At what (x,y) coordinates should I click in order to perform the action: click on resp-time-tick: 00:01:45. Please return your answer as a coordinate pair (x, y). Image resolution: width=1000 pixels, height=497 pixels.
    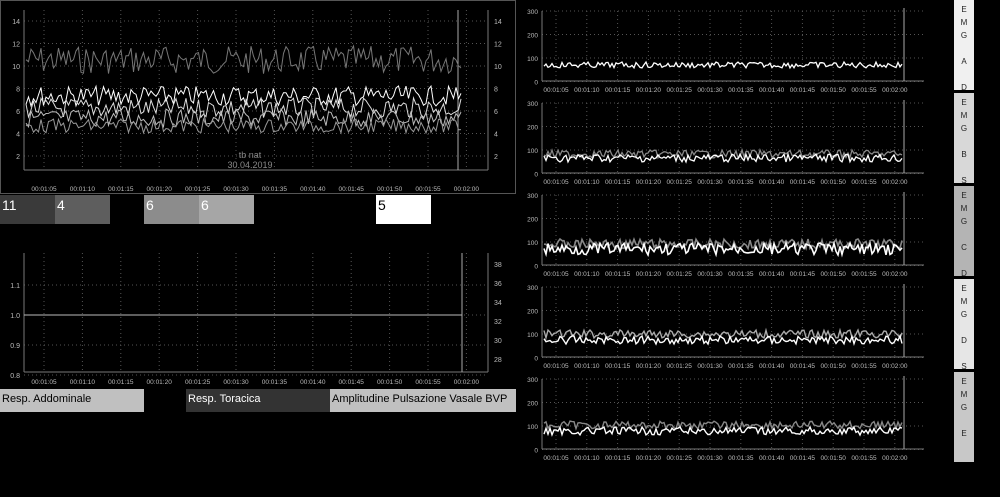
    Looking at the image, I should click on (352, 382).